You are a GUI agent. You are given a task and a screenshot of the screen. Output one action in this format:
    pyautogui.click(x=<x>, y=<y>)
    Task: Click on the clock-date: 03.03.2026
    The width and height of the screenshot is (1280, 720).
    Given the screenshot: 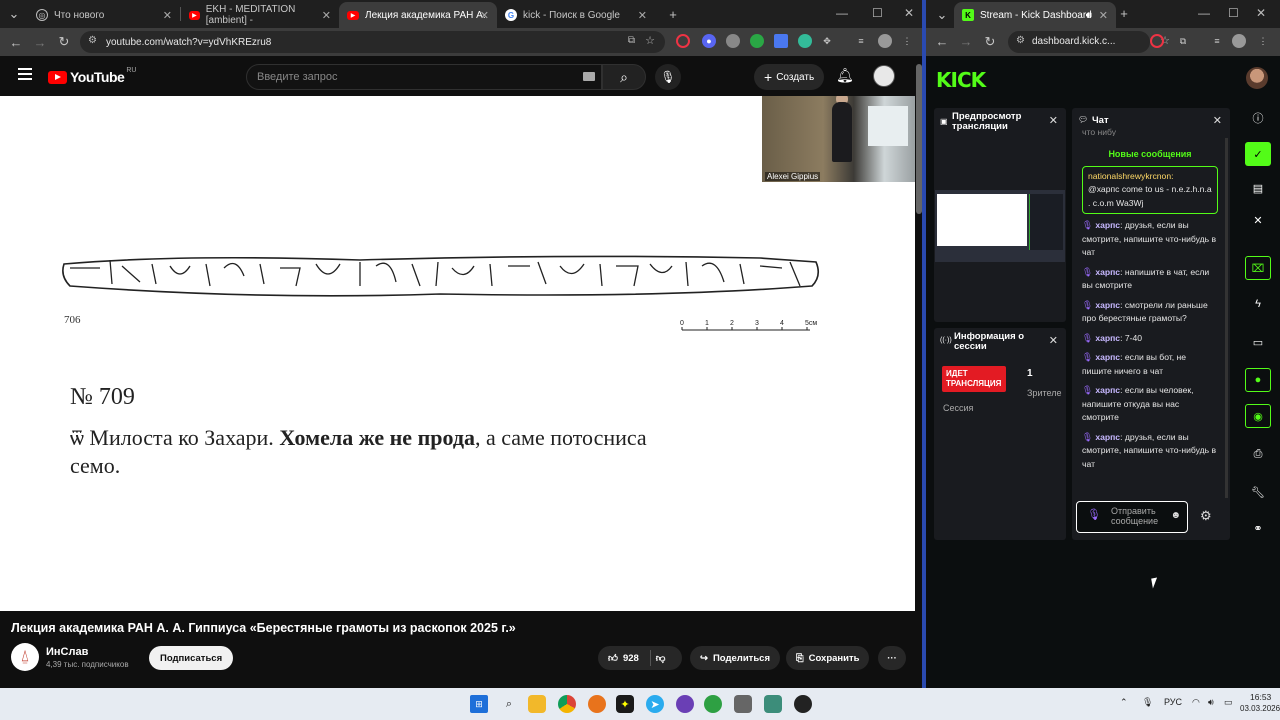 What is the action you would take?
    pyautogui.click(x=1260, y=708)
    